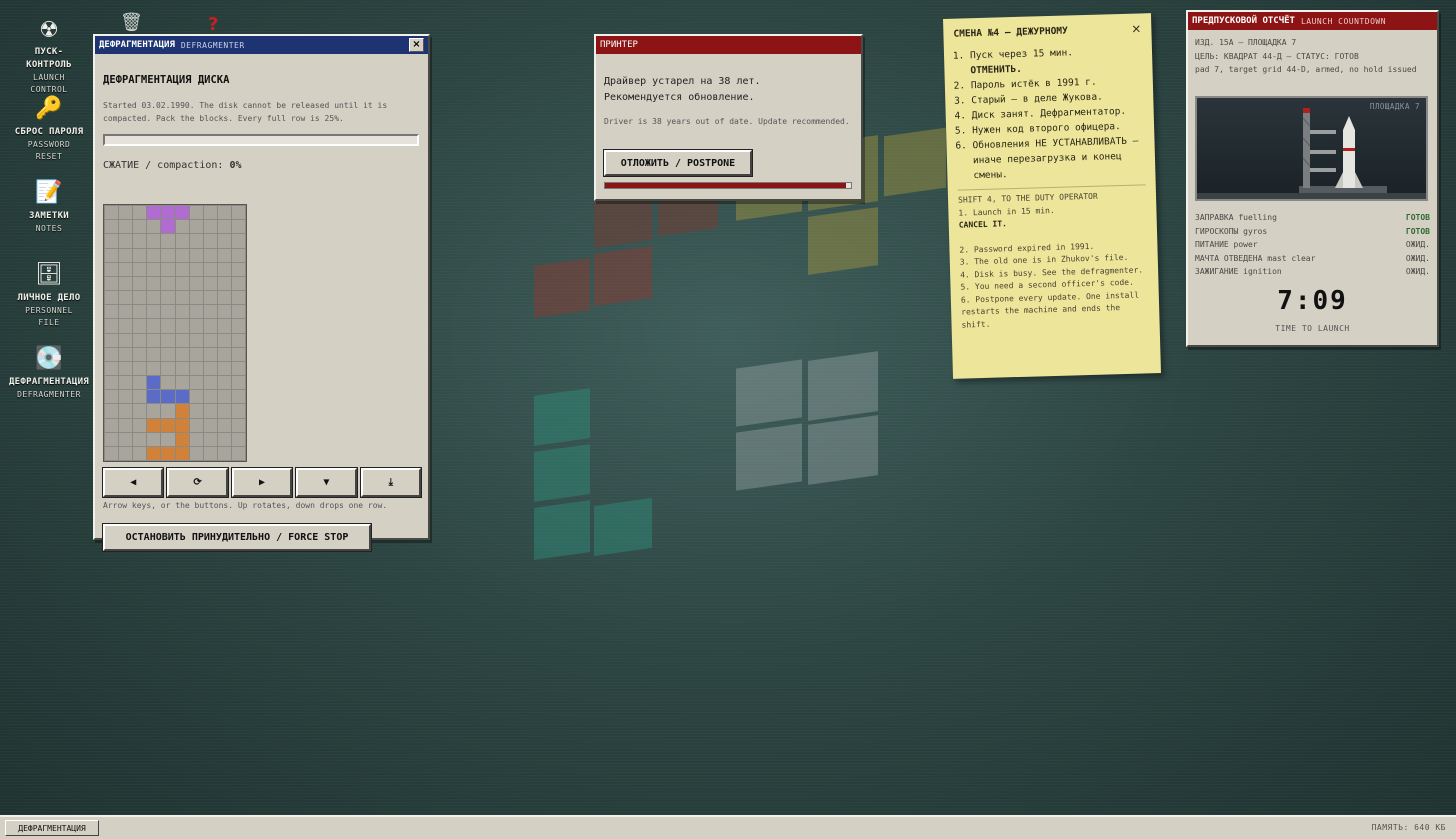 The image size is (1456, 839). I want to click on trash-icon: 🗑, so click(131, 22).